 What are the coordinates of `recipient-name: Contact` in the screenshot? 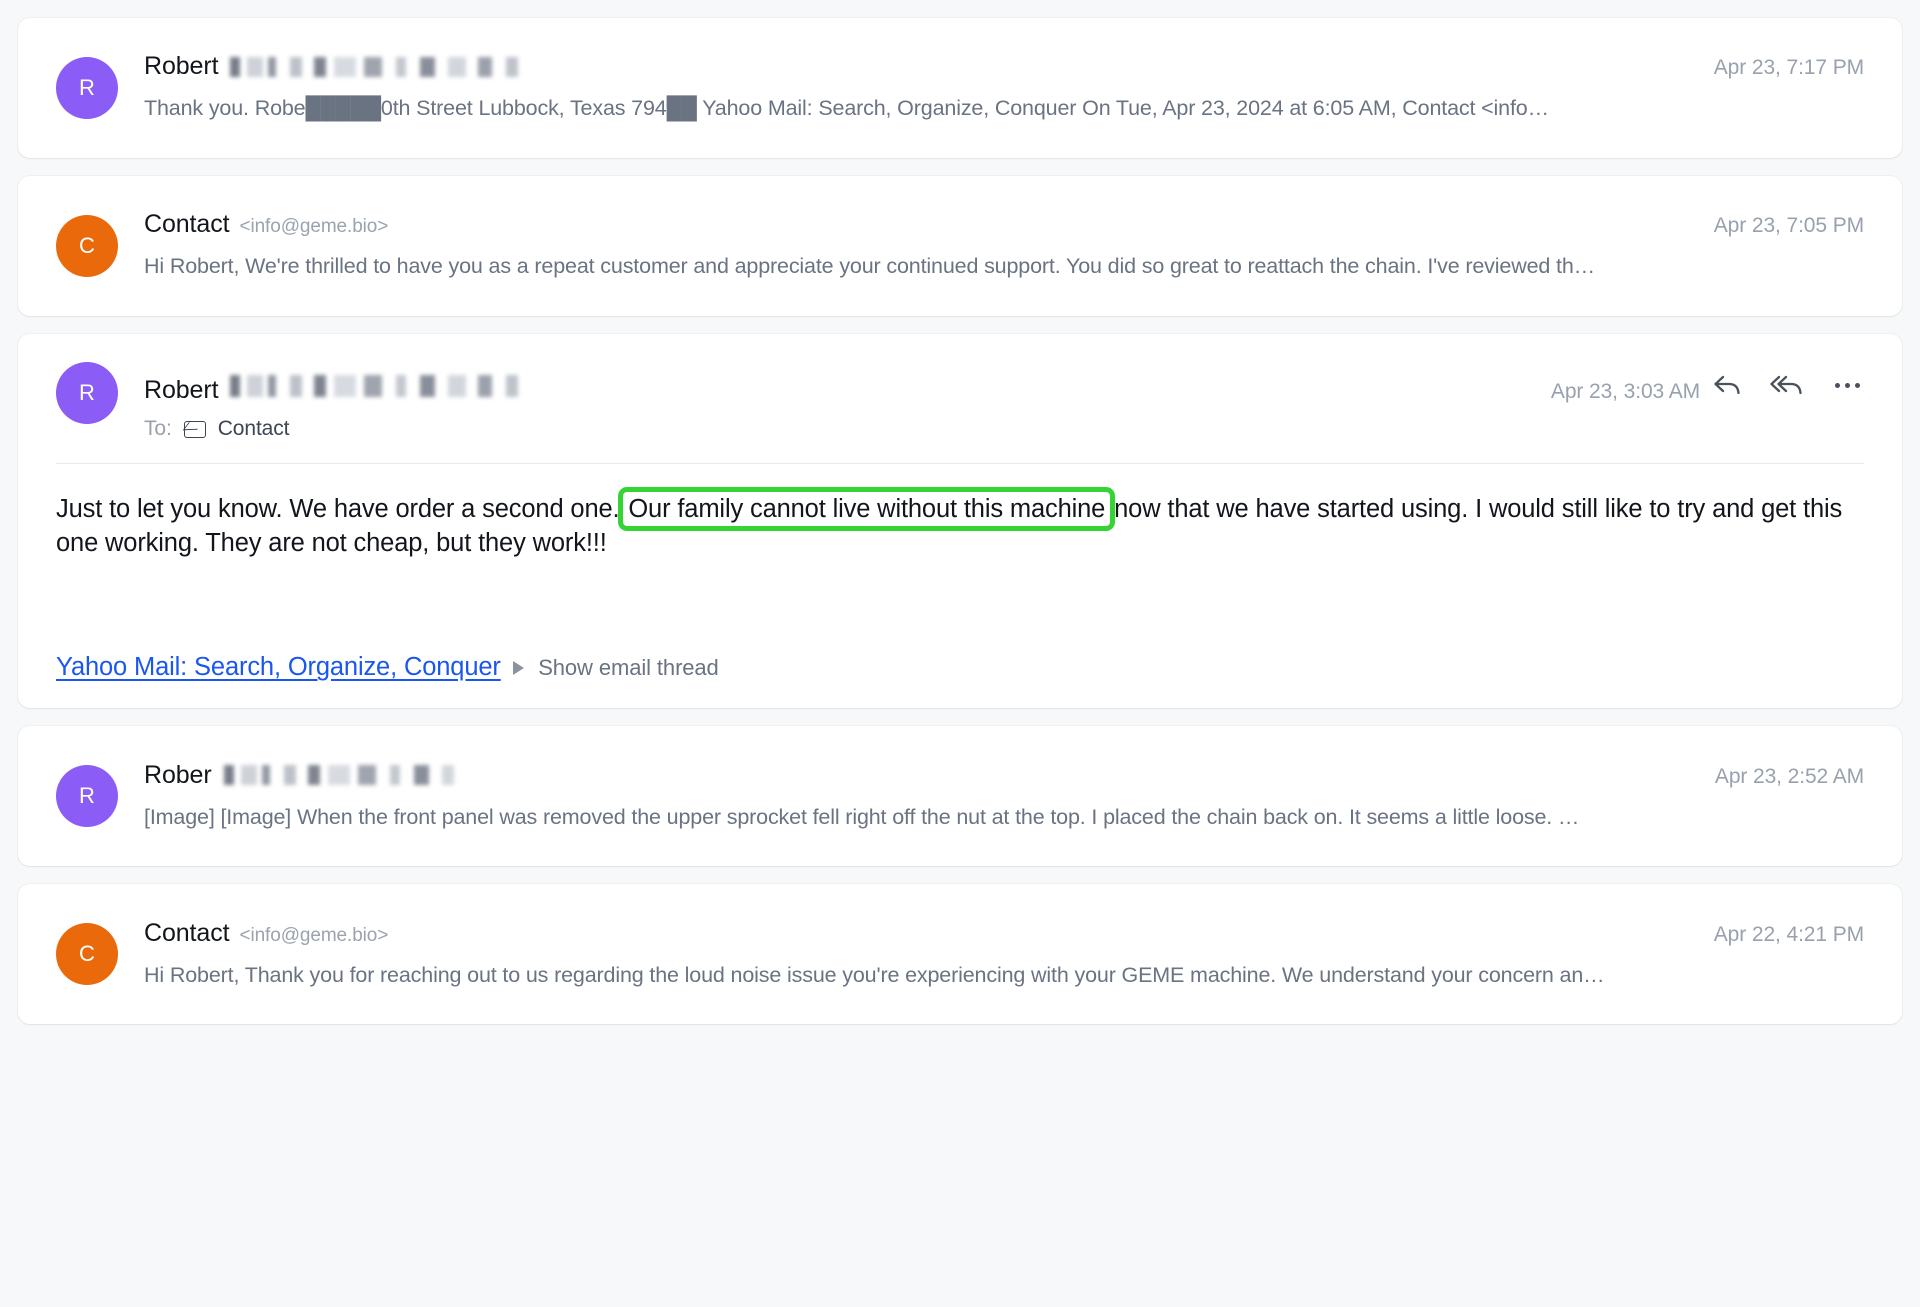 It's located at (253, 428).